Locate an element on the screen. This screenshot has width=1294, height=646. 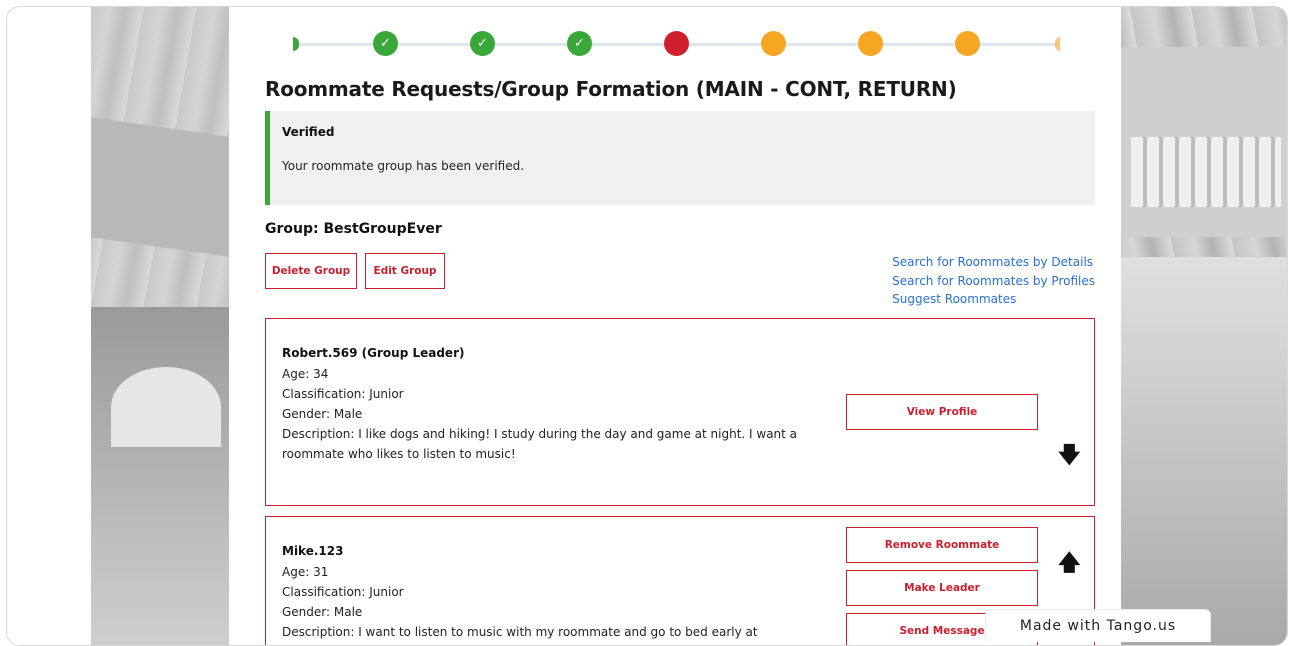
stepper-edge-right is located at coordinates (1057, 44).